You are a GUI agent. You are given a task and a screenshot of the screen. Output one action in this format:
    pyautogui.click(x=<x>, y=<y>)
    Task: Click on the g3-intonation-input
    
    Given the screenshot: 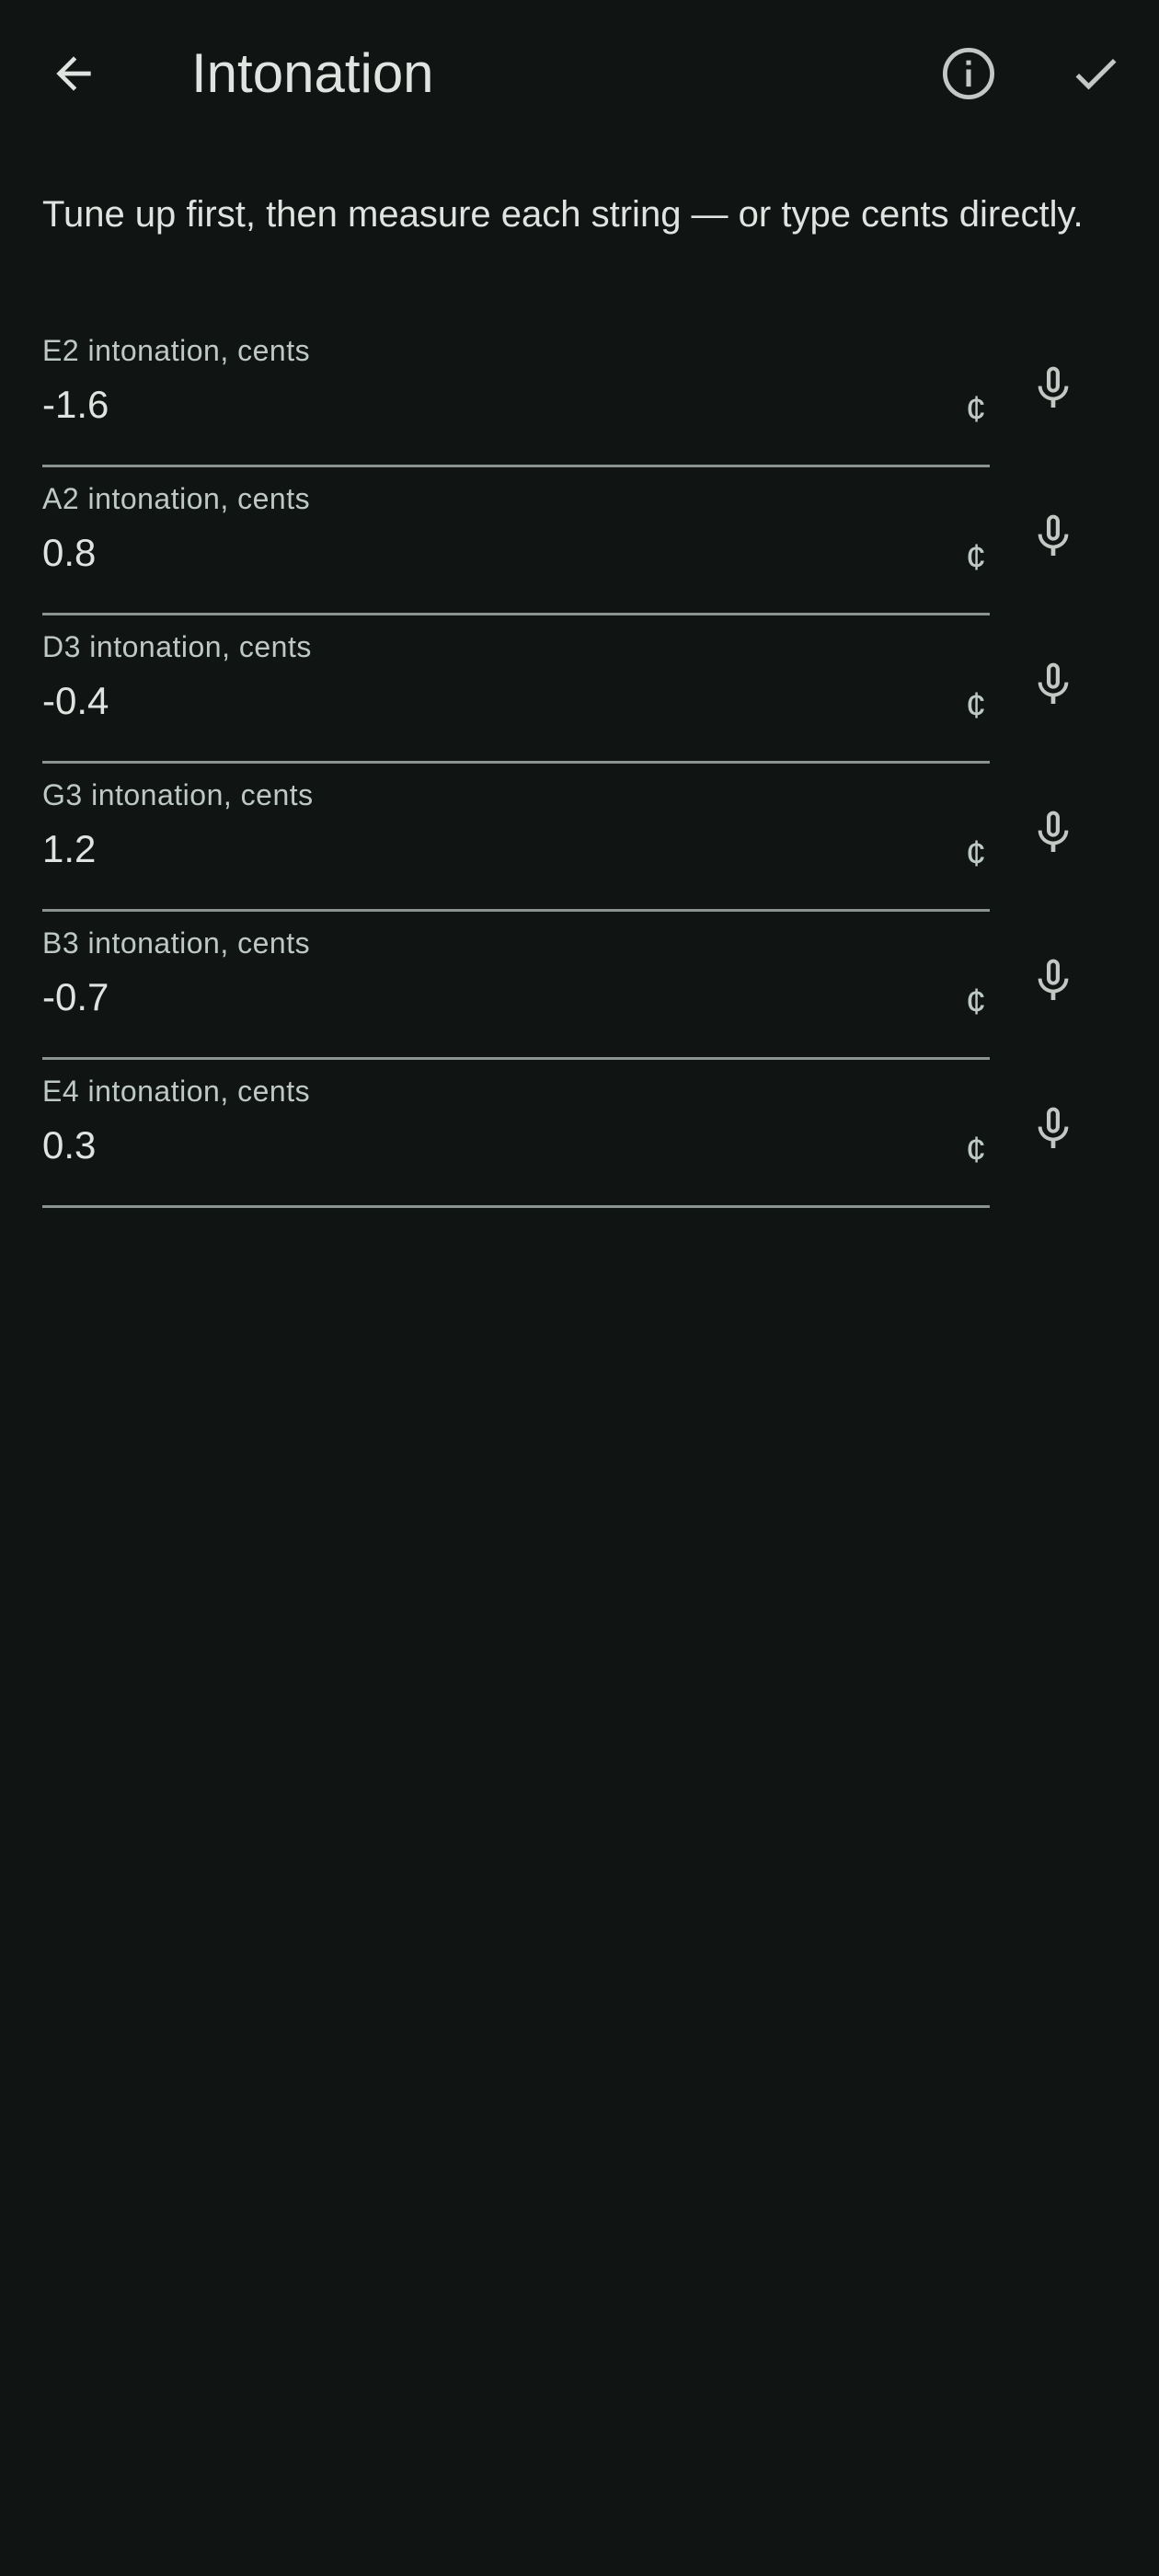 What is the action you would take?
    pyautogui.click(x=456, y=849)
    